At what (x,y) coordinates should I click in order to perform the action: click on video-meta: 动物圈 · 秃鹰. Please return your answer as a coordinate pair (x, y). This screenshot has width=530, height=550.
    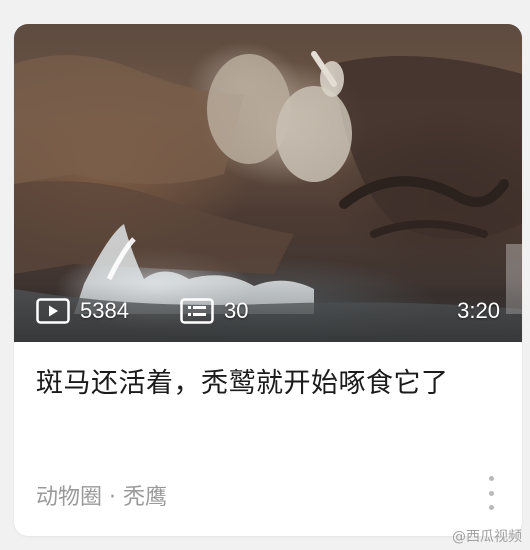
    Looking at the image, I should click on (101, 495).